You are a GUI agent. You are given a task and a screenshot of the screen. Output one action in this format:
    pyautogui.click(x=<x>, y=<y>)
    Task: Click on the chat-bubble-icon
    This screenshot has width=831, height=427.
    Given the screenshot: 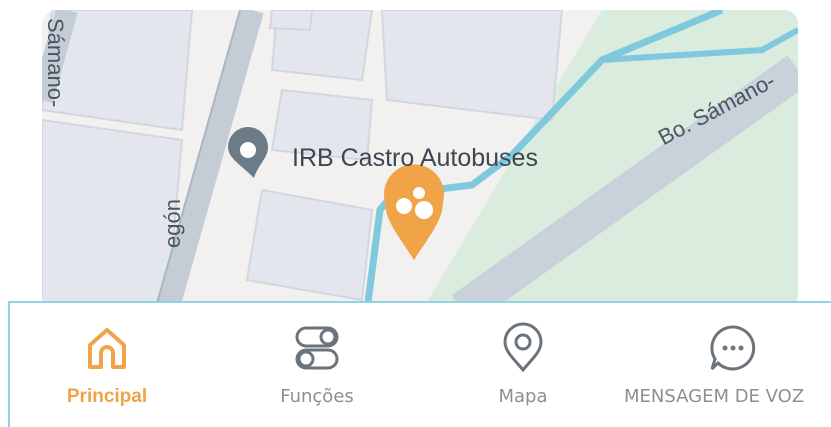 What is the action you would take?
    pyautogui.click(x=733, y=348)
    